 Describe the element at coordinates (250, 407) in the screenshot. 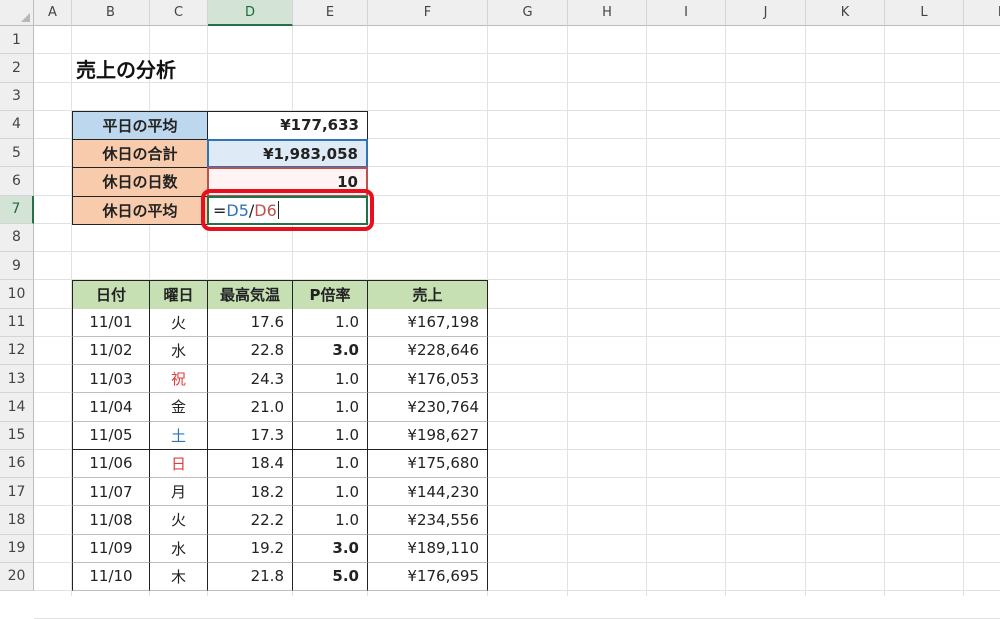

I see `table-cell-temp: 21.0` at that location.